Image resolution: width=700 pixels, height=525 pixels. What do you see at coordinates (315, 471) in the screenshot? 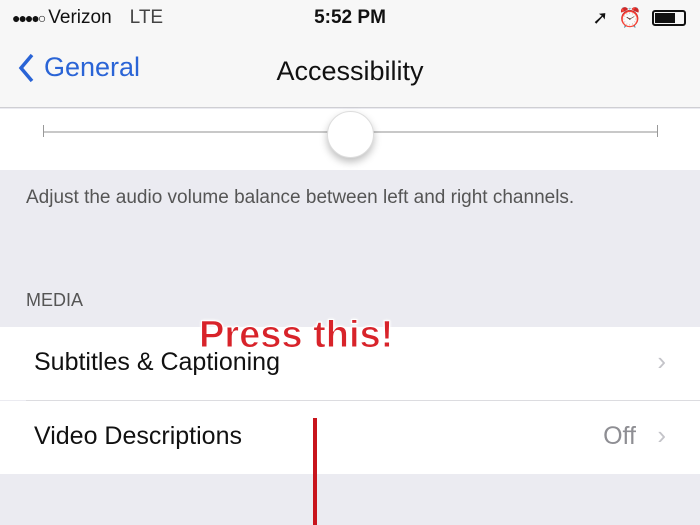
I see `annotation-arrow` at bounding box center [315, 471].